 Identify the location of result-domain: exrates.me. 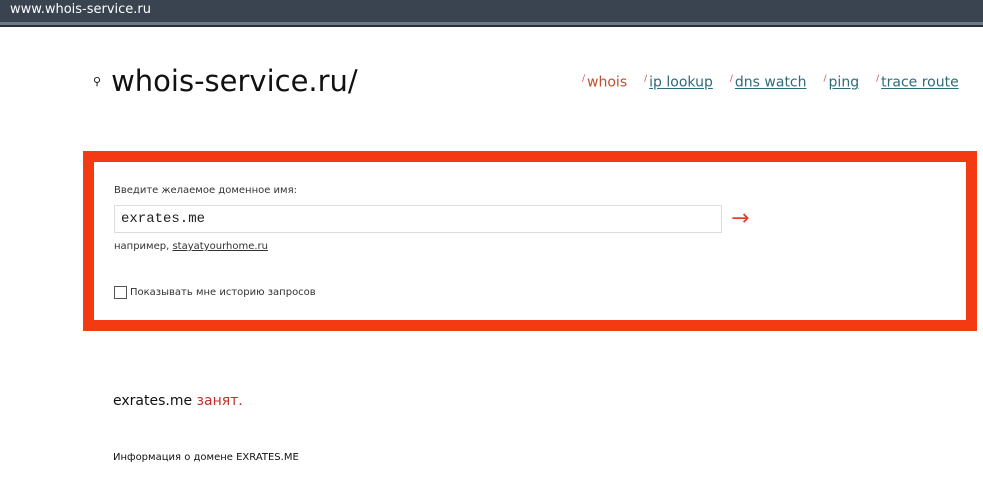
(153, 401).